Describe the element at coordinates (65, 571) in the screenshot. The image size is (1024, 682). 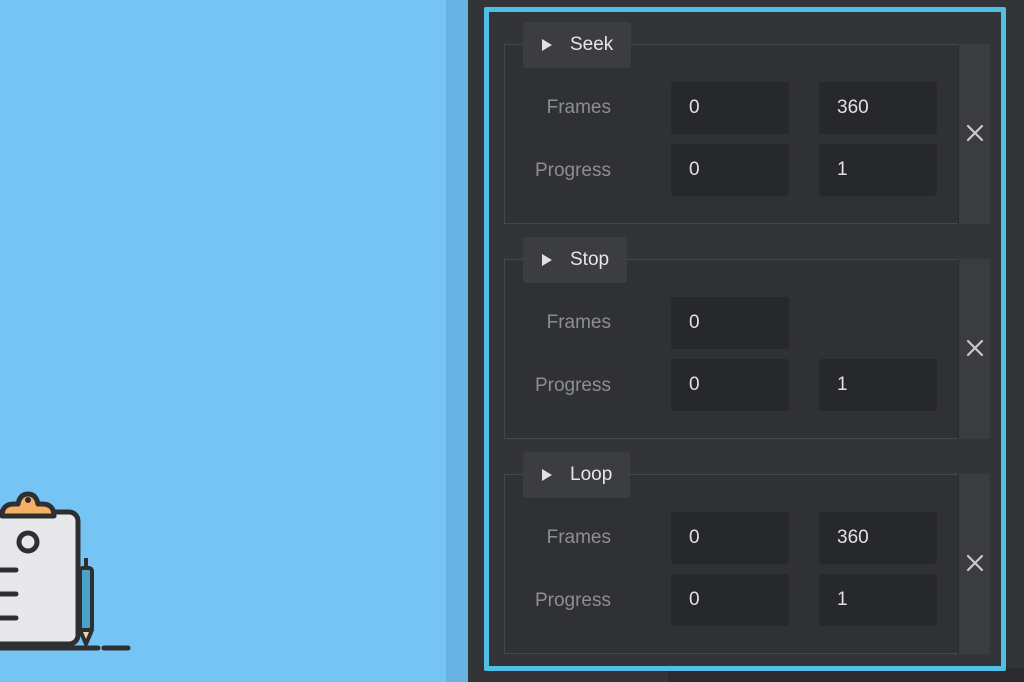
I see `clipboard-icon` at that location.